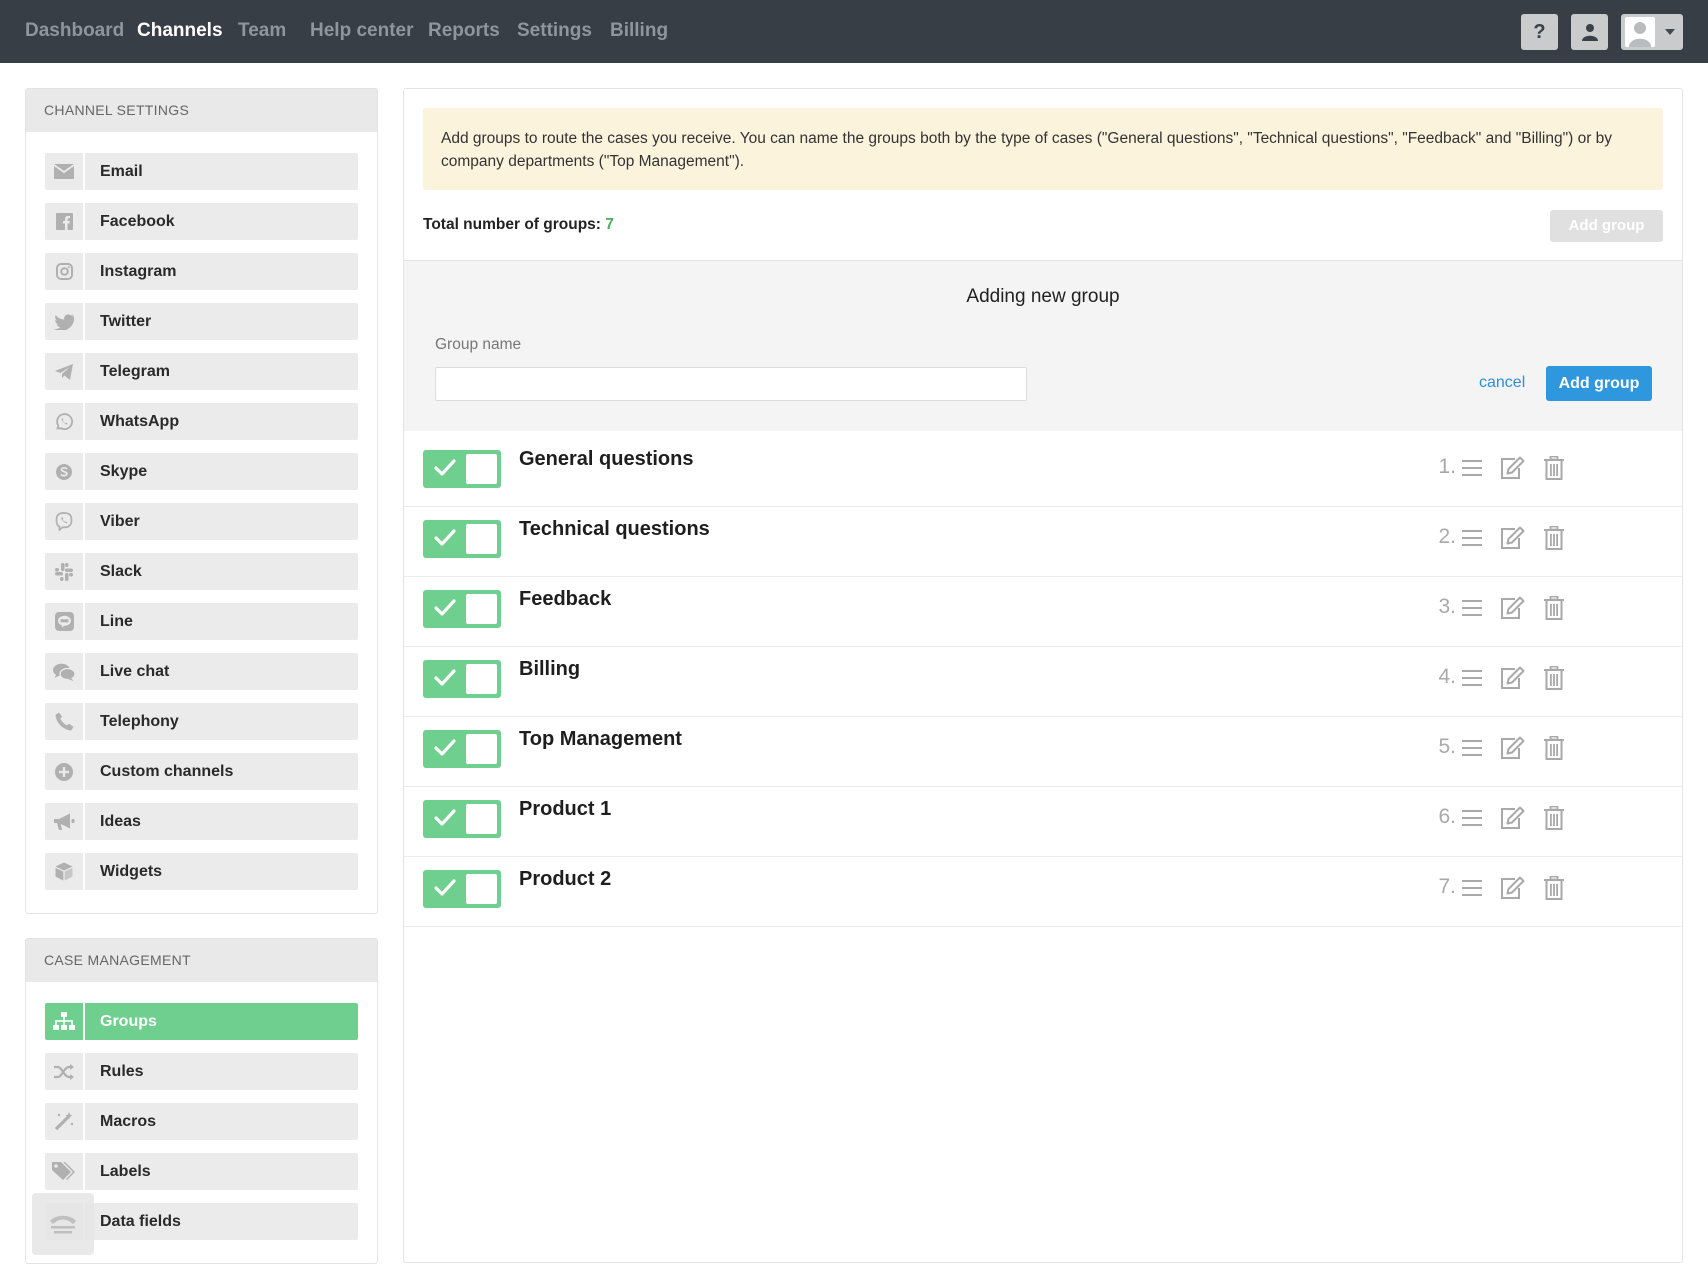  I want to click on user-avatar-icon, so click(1640, 32).